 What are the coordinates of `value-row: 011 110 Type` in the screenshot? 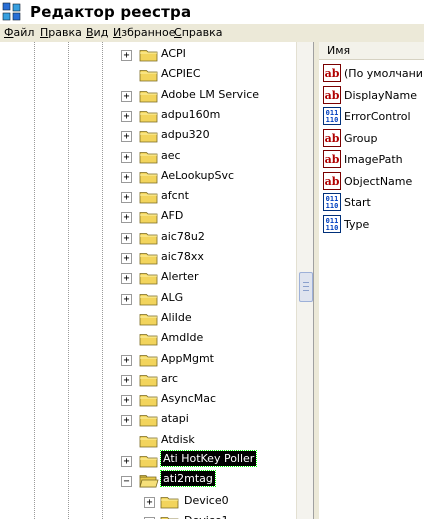 It's located at (373, 225).